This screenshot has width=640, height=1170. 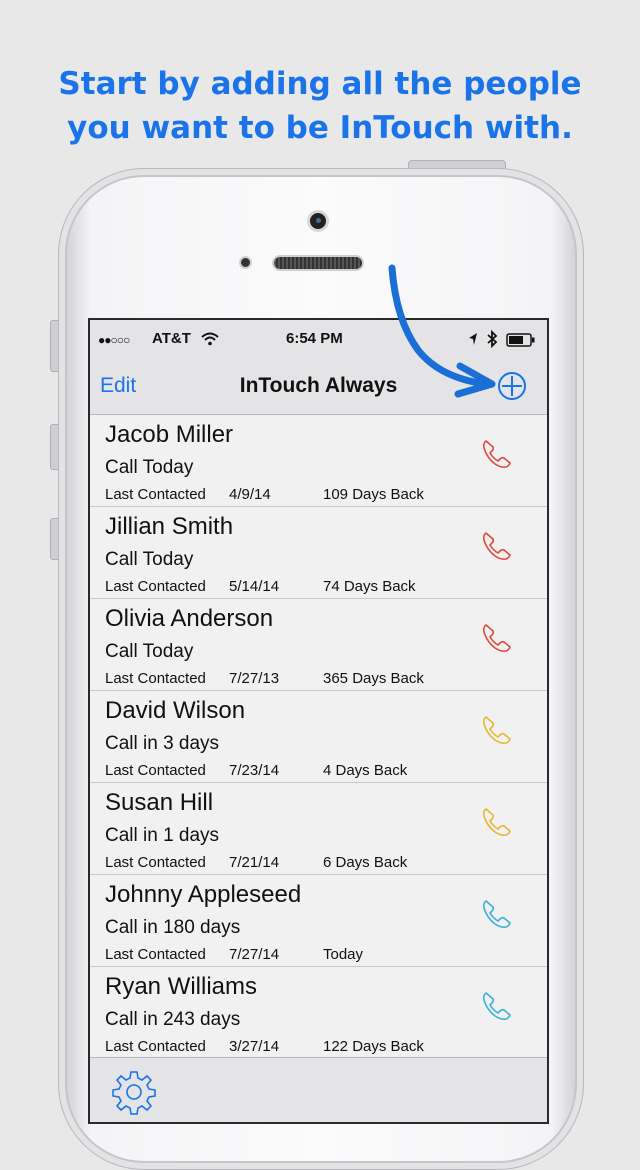 What do you see at coordinates (473, 339) in the screenshot?
I see `location-icon` at bounding box center [473, 339].